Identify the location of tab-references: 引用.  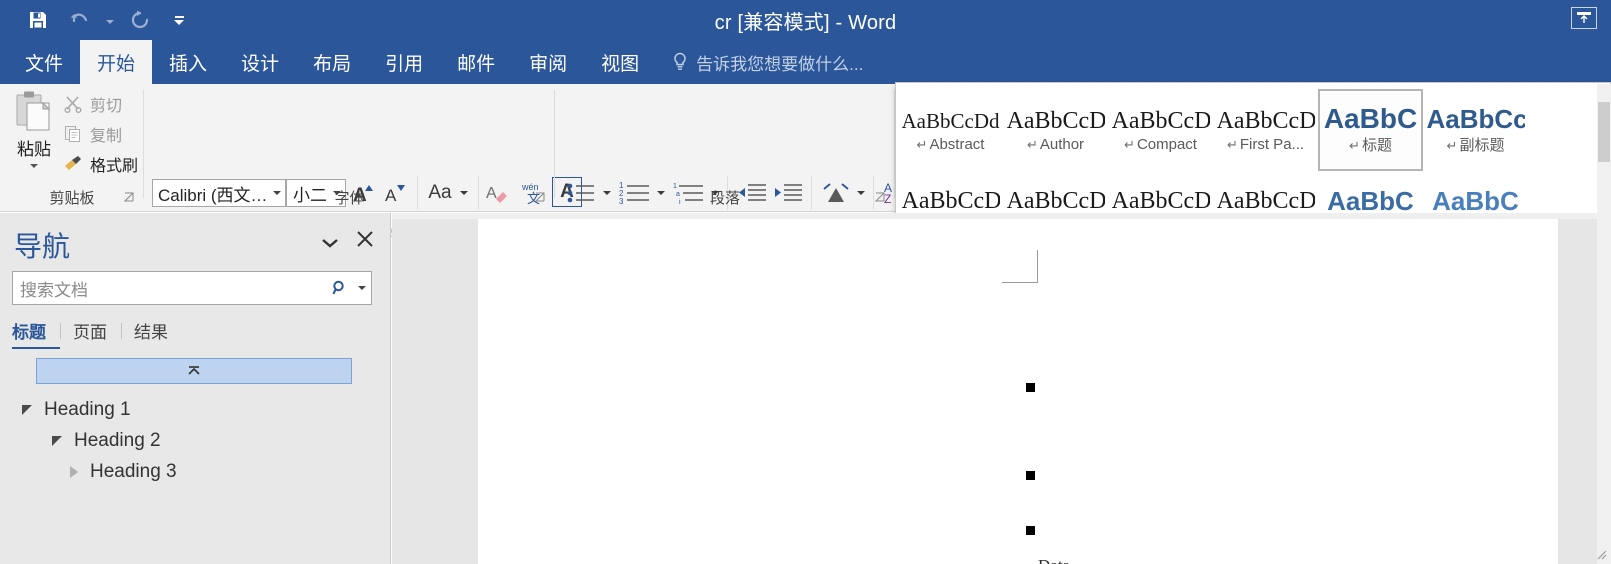
(404, 62).